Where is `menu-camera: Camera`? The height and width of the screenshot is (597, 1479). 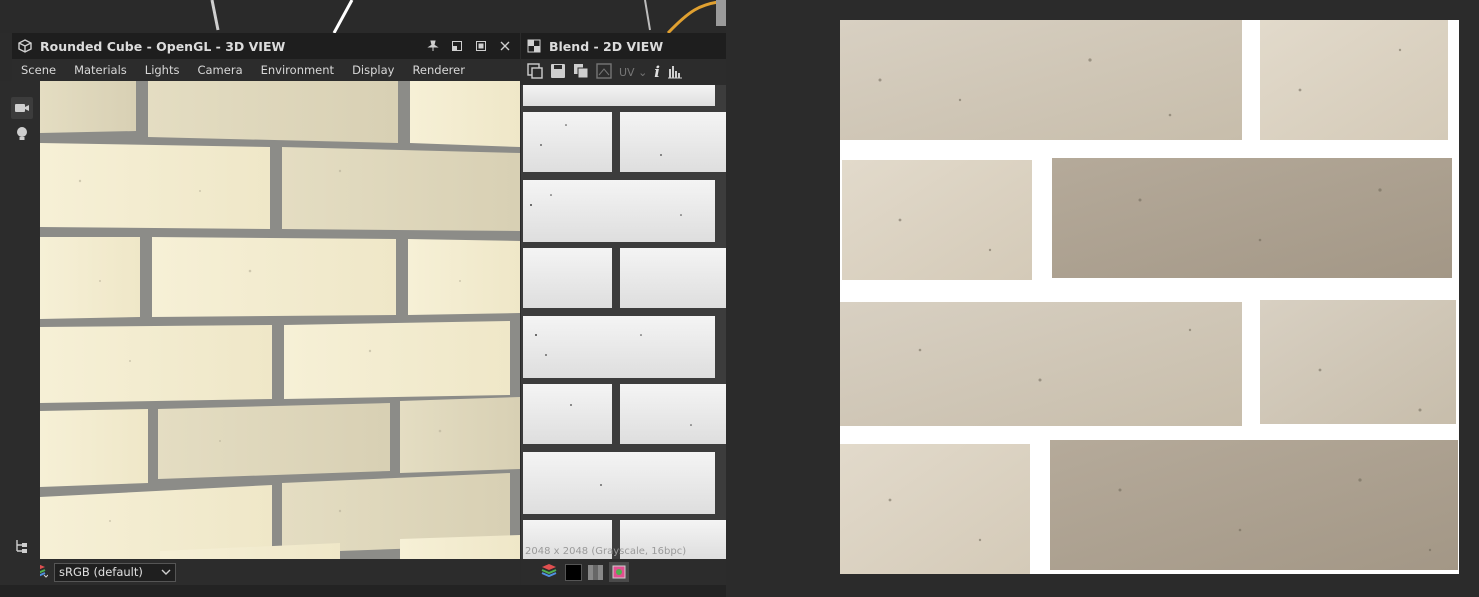 menu-camera: Camera is located at coordinates (219, 70).